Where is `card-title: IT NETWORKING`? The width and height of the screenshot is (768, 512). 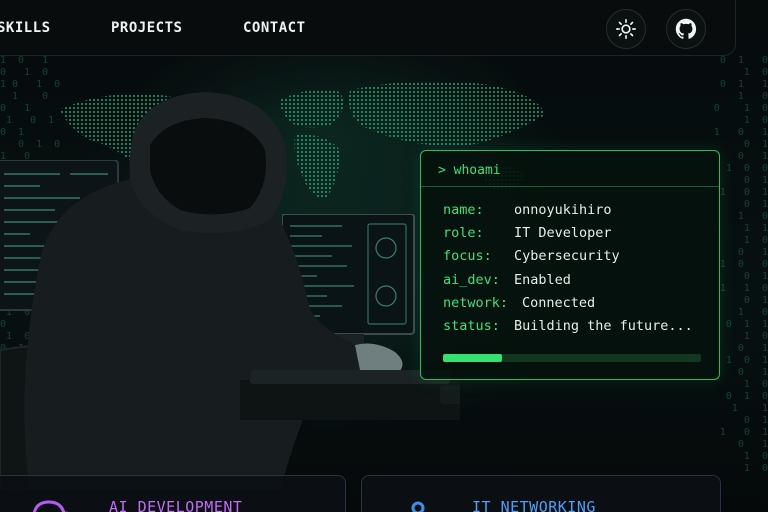 card-title: IT NETWORKING is located at coordinates (534, 505).